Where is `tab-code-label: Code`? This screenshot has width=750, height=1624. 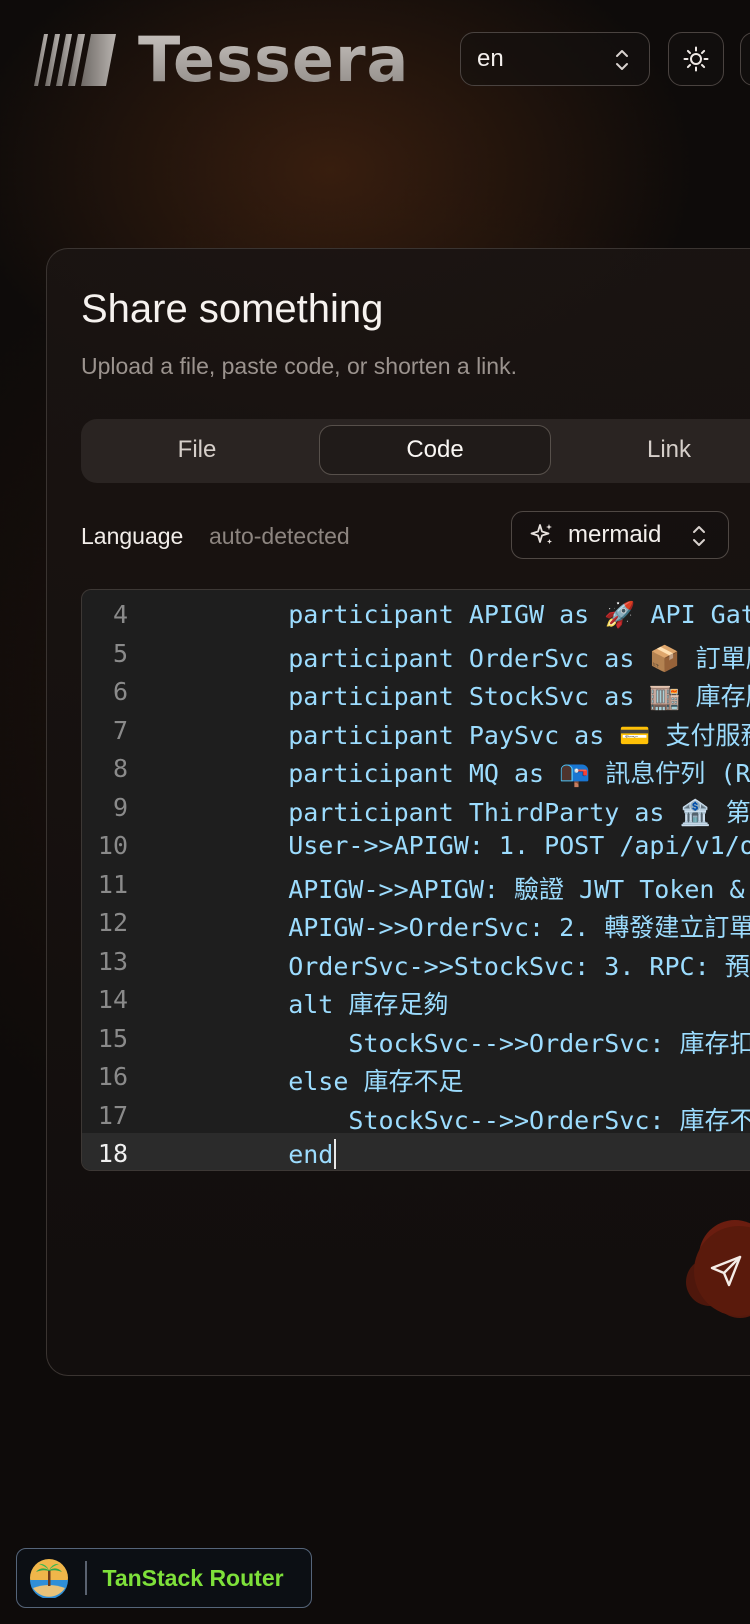 tab-code-label: Code is located at coordinates (435, 449).